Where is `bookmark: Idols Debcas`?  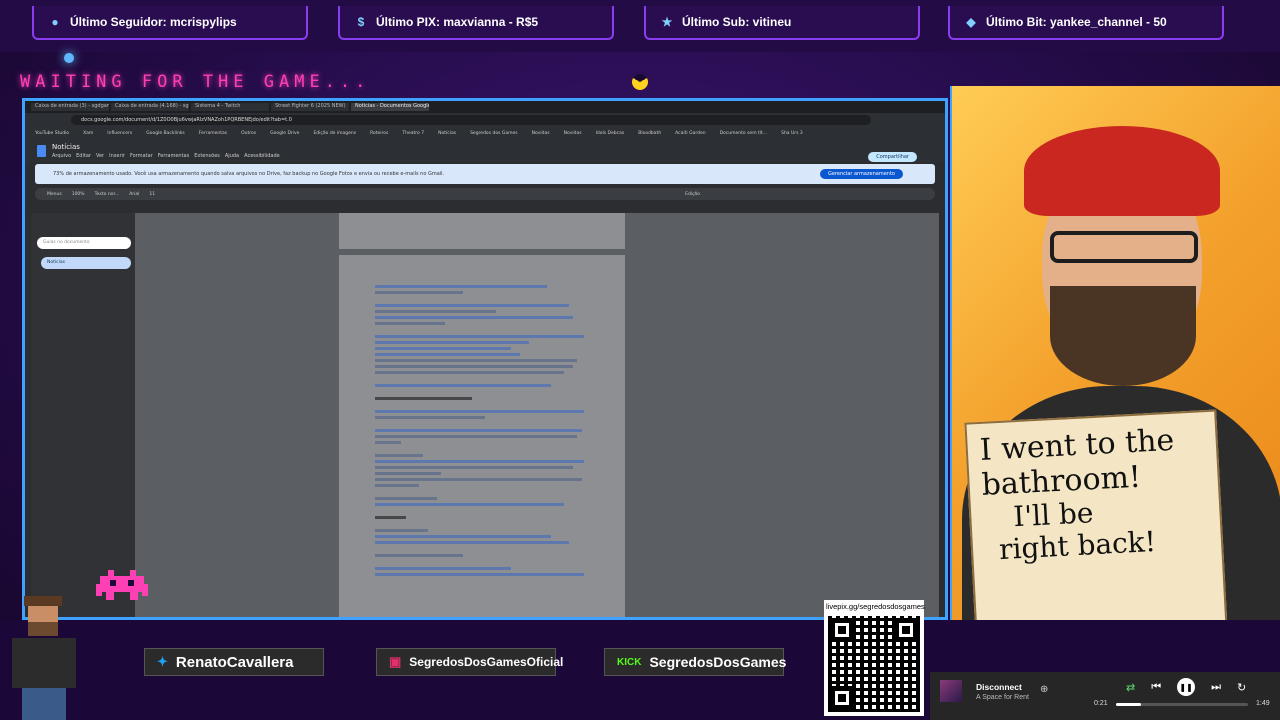
bookmark: Idols Debcas is located at coordinates (610, 133).